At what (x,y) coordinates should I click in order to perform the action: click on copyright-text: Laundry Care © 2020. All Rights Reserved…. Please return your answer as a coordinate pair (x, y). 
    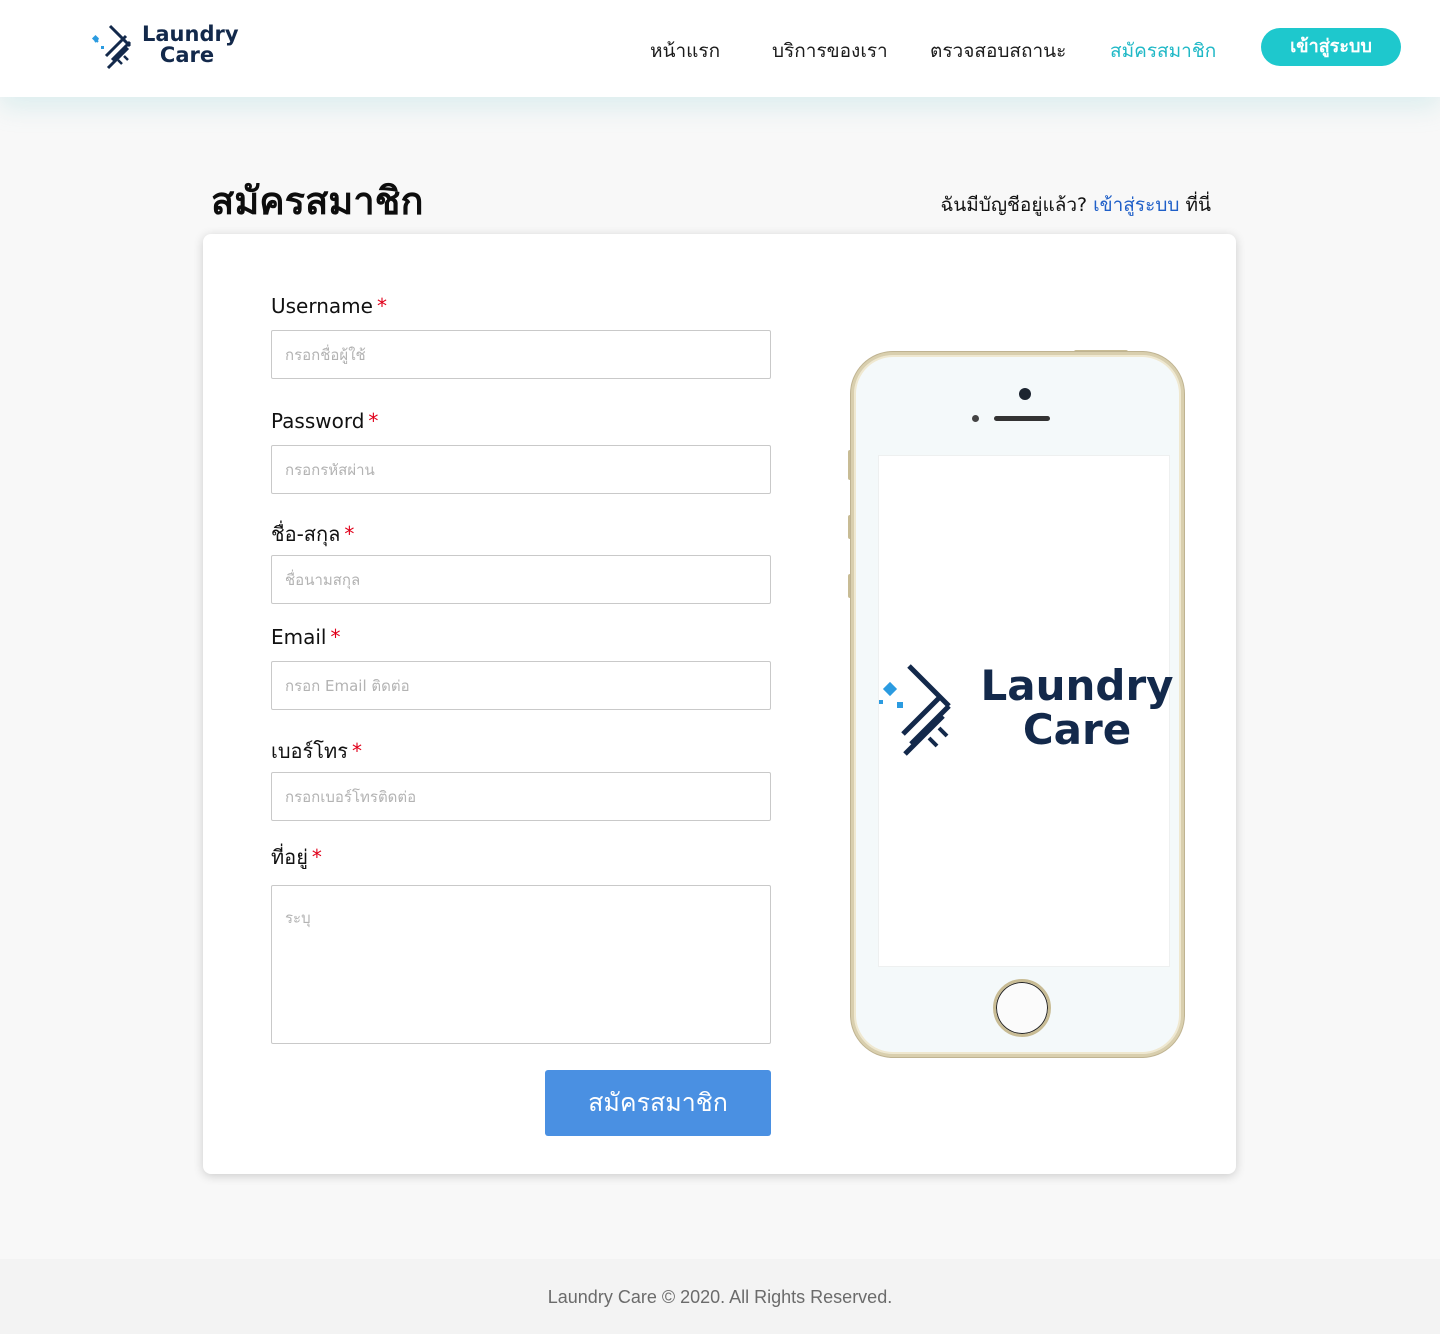
    Looking at the image, I should click on (720, 1297).